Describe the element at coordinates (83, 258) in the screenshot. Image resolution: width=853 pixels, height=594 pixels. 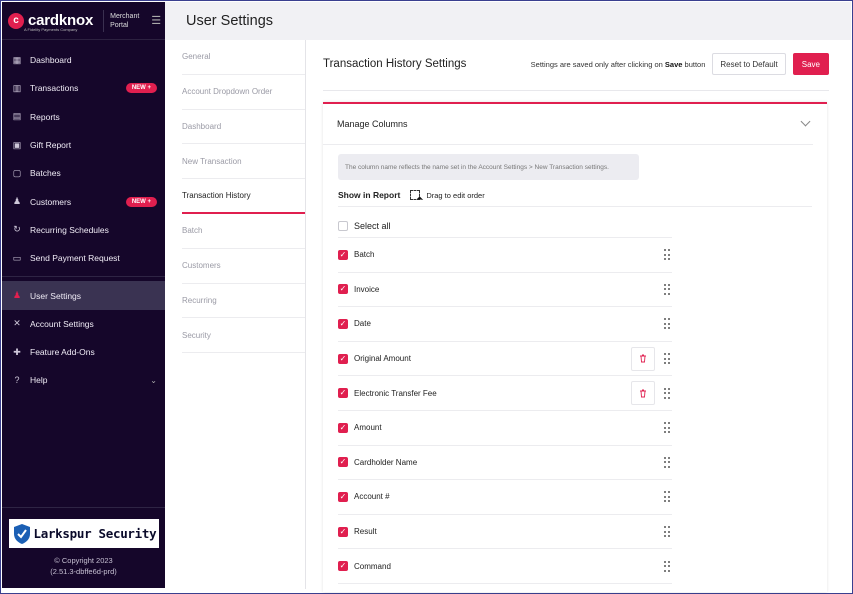
I see `sidebar-item-send-payment-request: ▭ Send Payment Request` at that location.